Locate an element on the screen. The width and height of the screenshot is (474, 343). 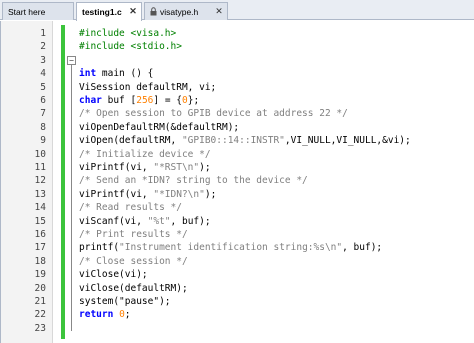
code-token: /* Send an *IDN? string to the device */ is located at coordinates (193, 181).